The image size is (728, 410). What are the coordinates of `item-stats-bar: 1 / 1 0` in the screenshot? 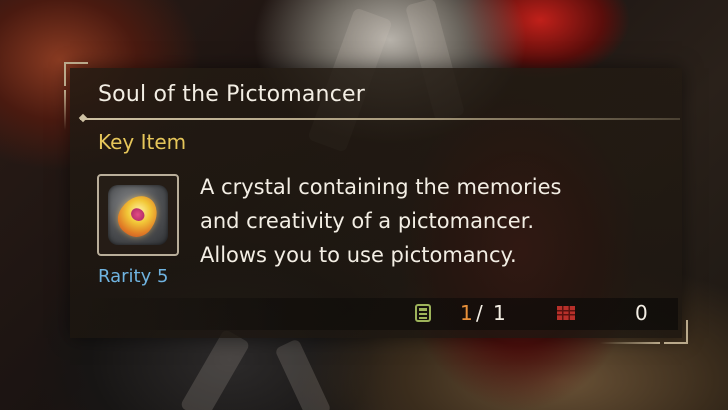 It's located at (379, 314).